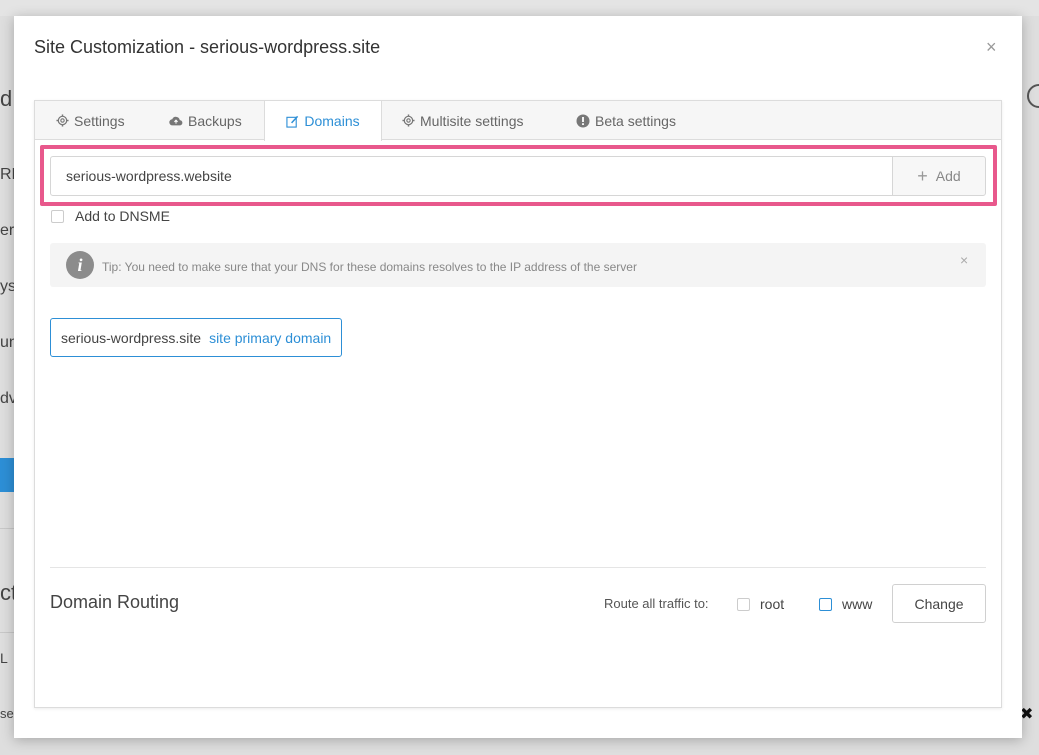 The image size is (1039, 755). I want to click on tab-beta-settings: Beta settings, so click(626, 120).